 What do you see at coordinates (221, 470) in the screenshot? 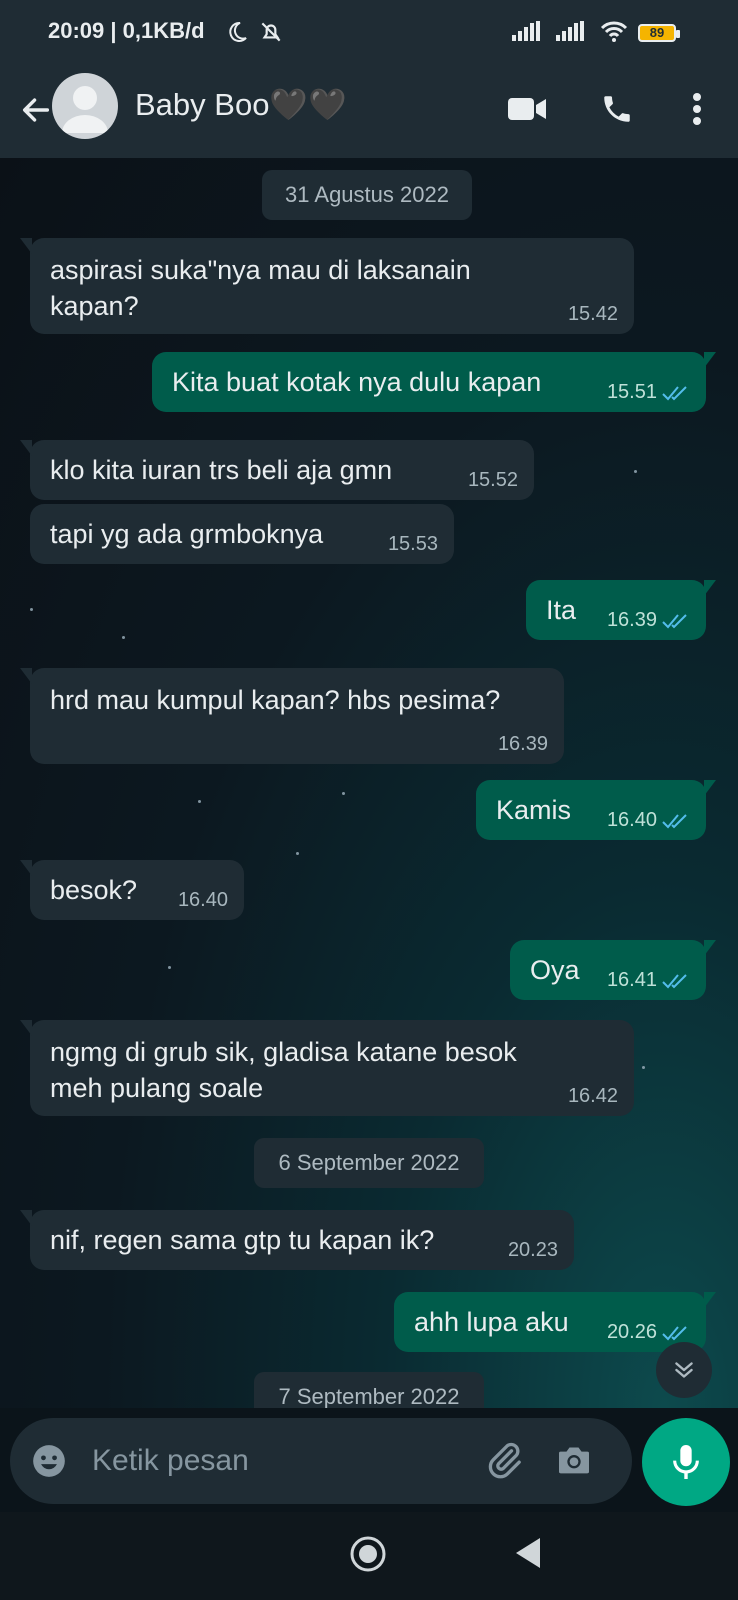
I see `message-text: klo kita iuran trs beli aja gmn` at bounding box center [221, 470].